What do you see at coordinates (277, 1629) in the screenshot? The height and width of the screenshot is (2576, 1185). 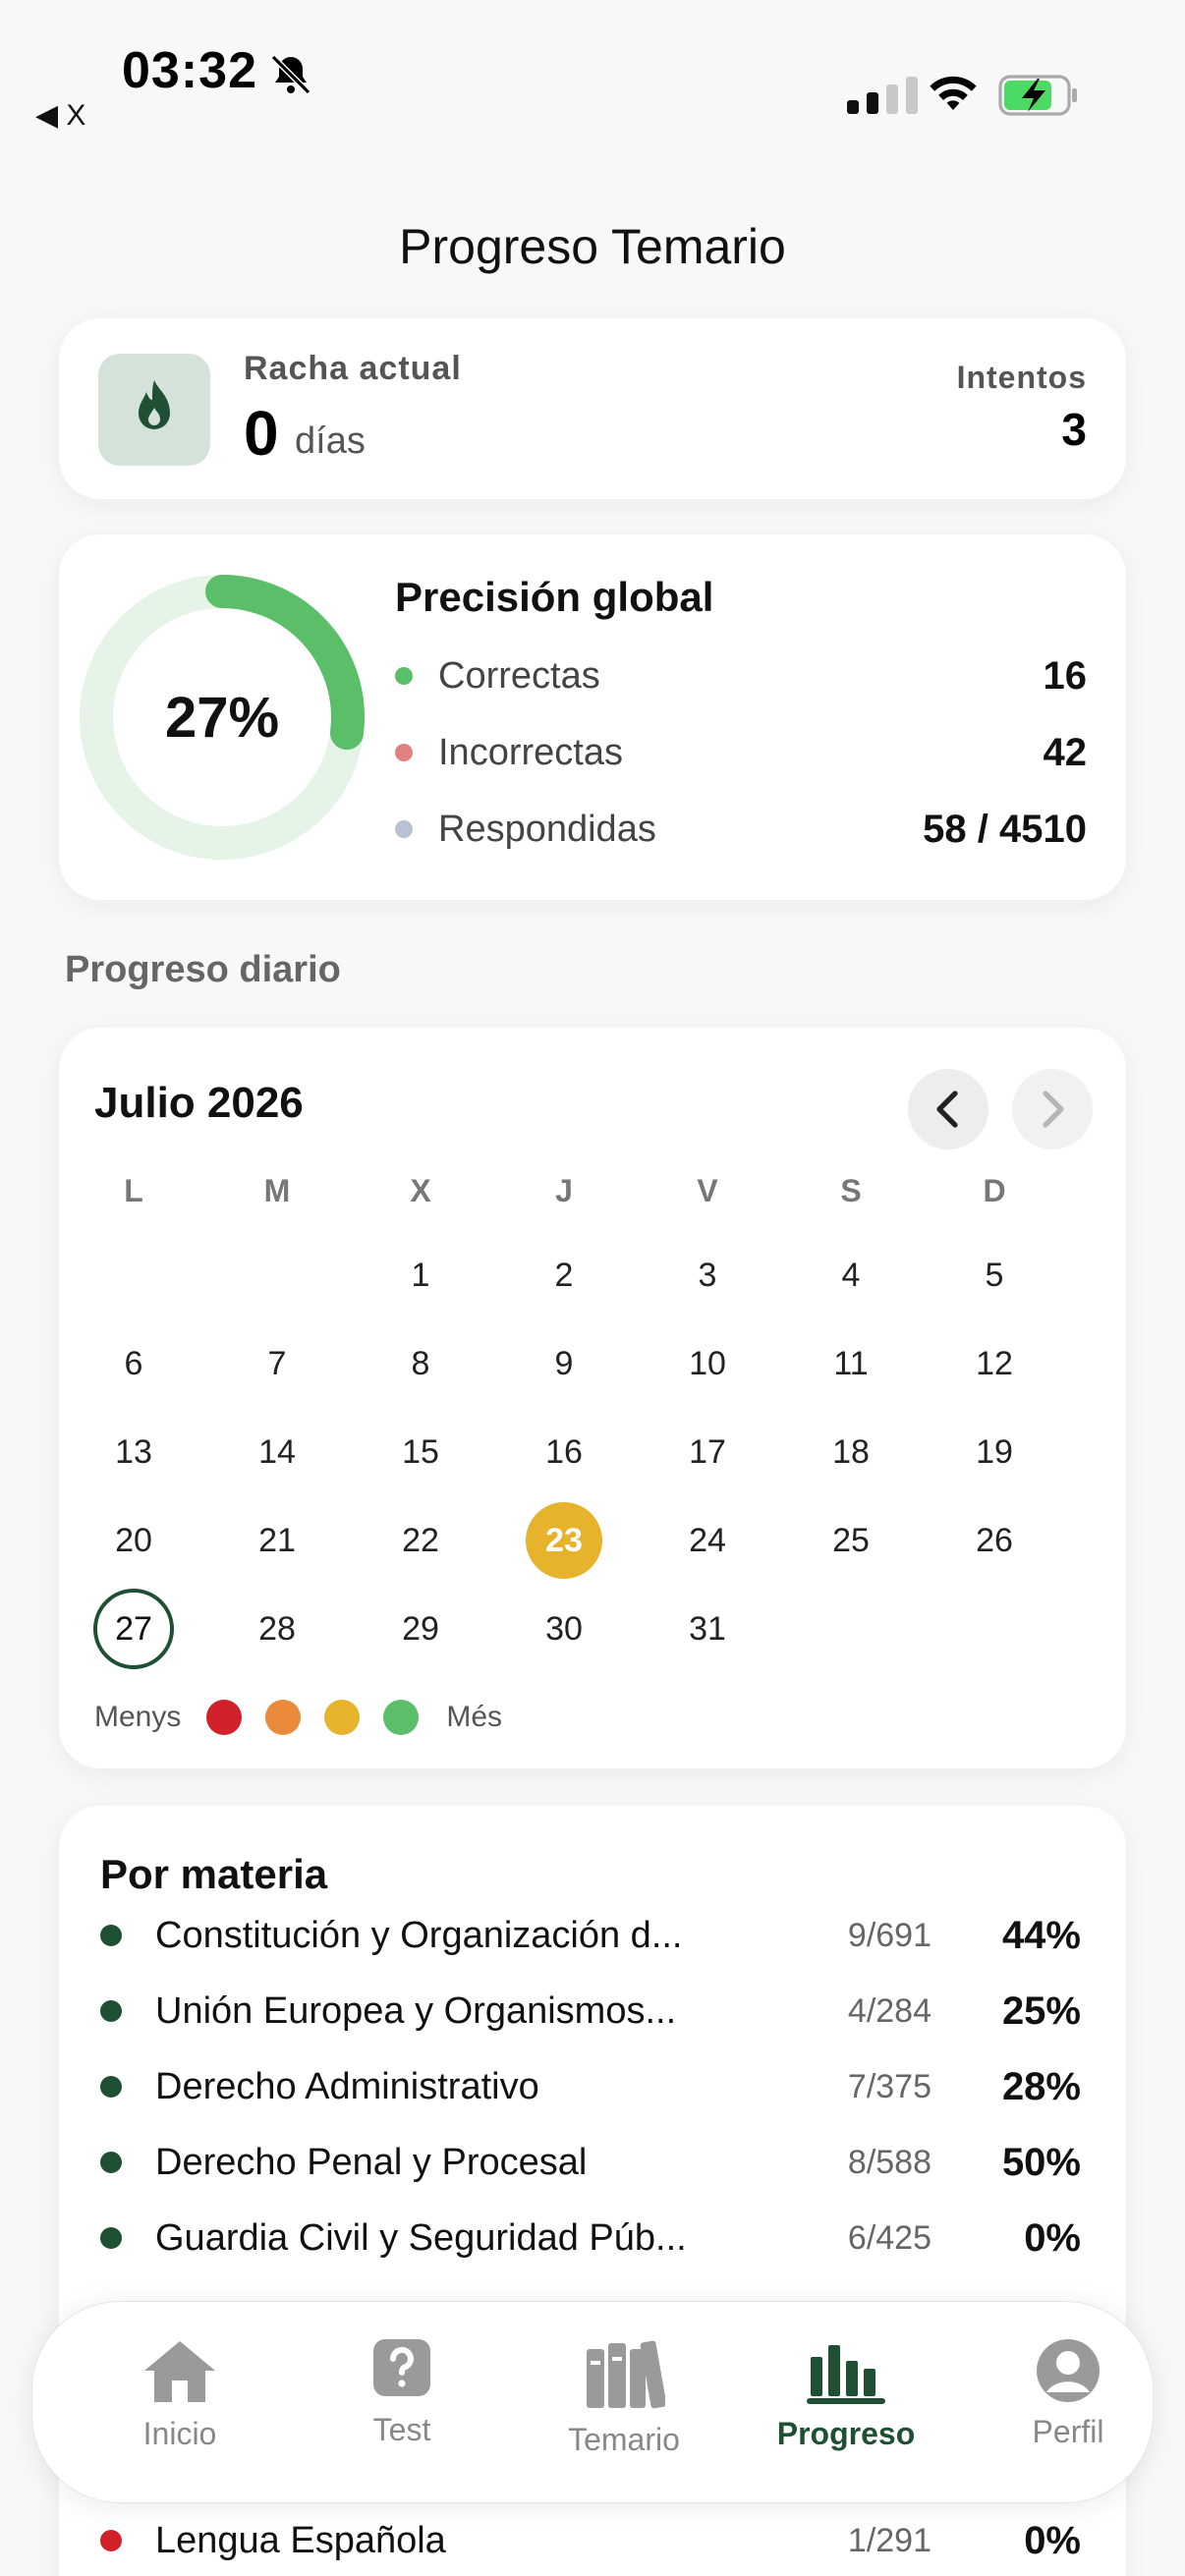 I see `calendar-day: 28` at bounding box center [277, 1629].